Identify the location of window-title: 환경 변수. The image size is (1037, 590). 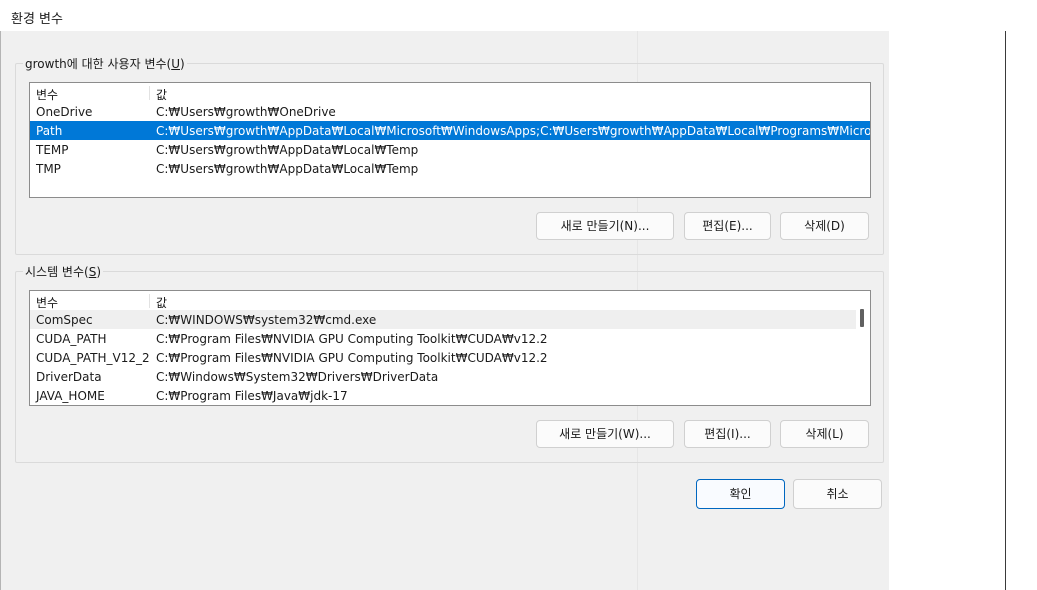
(37, 19).